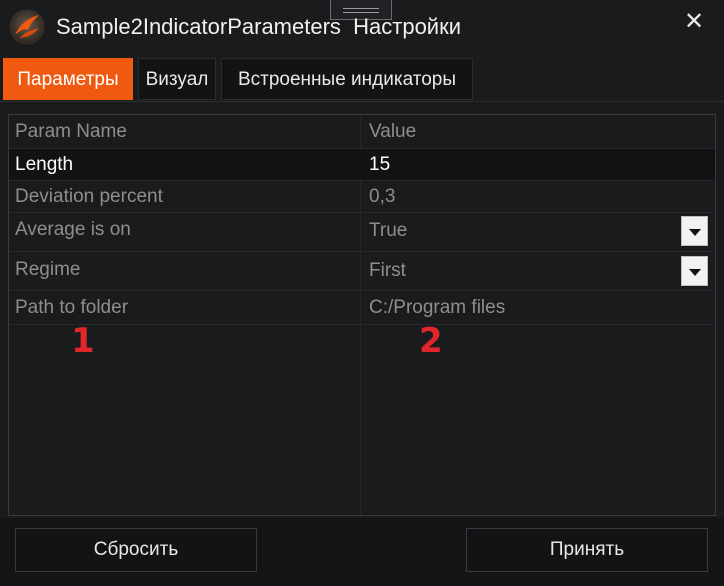 This screenshot has width=724, height=586. What do you see at coordinates (89, 196) in the screenshot?
I see `param-name-cell: Deviation percent` at bounding box center [89, 196].